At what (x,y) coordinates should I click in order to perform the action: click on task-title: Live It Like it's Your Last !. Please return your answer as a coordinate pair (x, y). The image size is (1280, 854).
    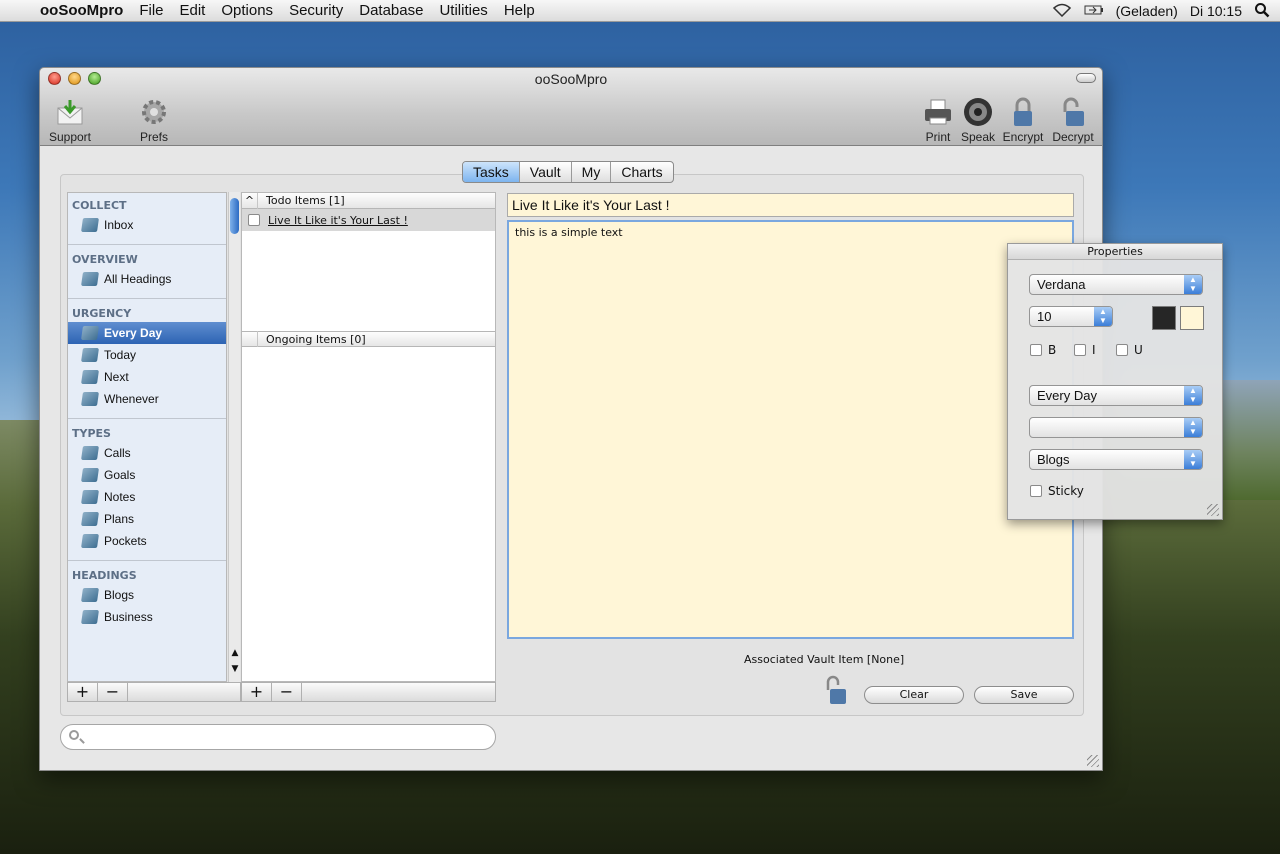
    Looking at the image, I should click on (338, 220).